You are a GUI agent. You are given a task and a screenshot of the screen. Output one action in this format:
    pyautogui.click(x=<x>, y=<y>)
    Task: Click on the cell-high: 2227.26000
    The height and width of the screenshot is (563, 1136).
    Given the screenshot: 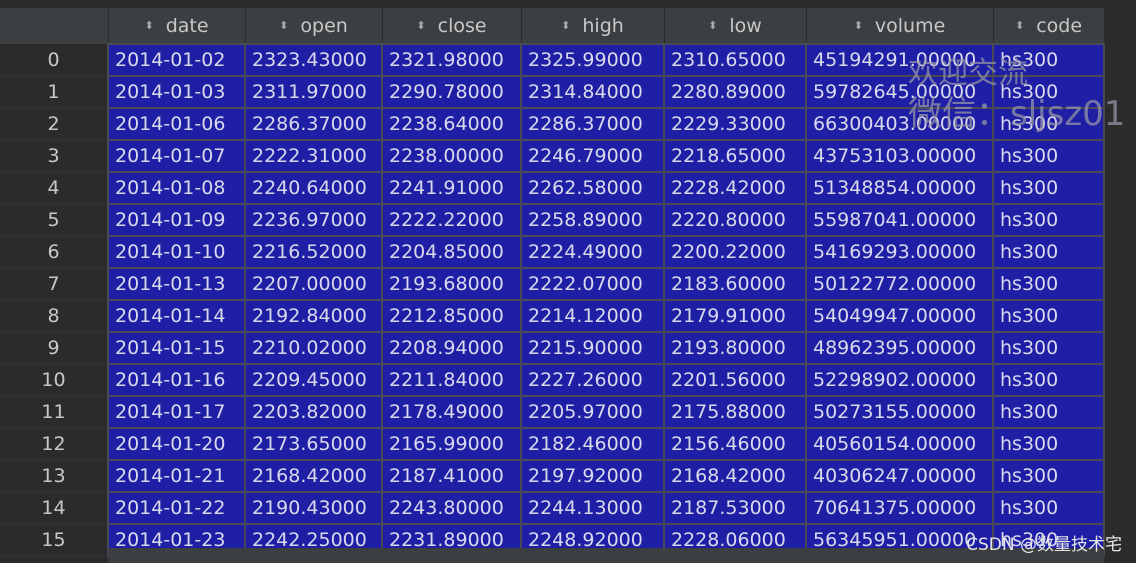 What is the action you would take?
    pyautogui.click(x=592, y=380)
    